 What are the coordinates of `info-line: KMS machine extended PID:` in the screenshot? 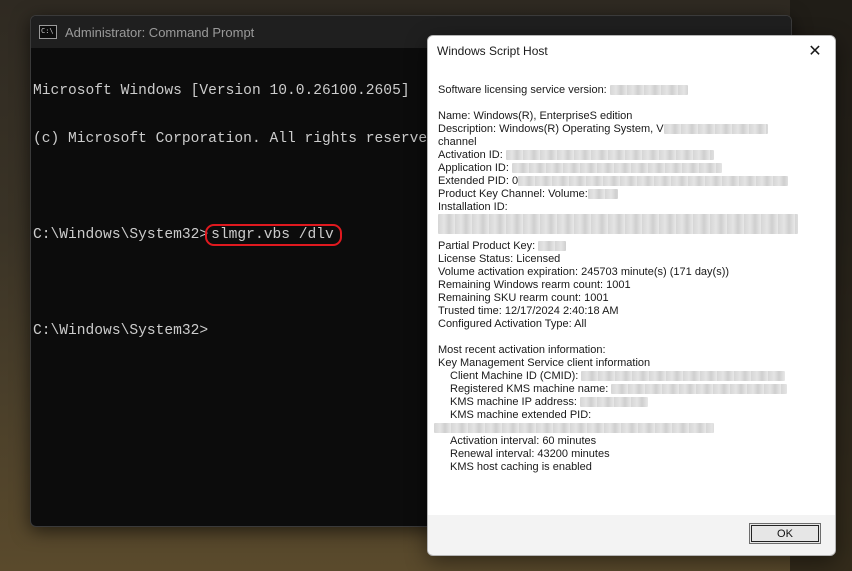 It's located at (521, 415).